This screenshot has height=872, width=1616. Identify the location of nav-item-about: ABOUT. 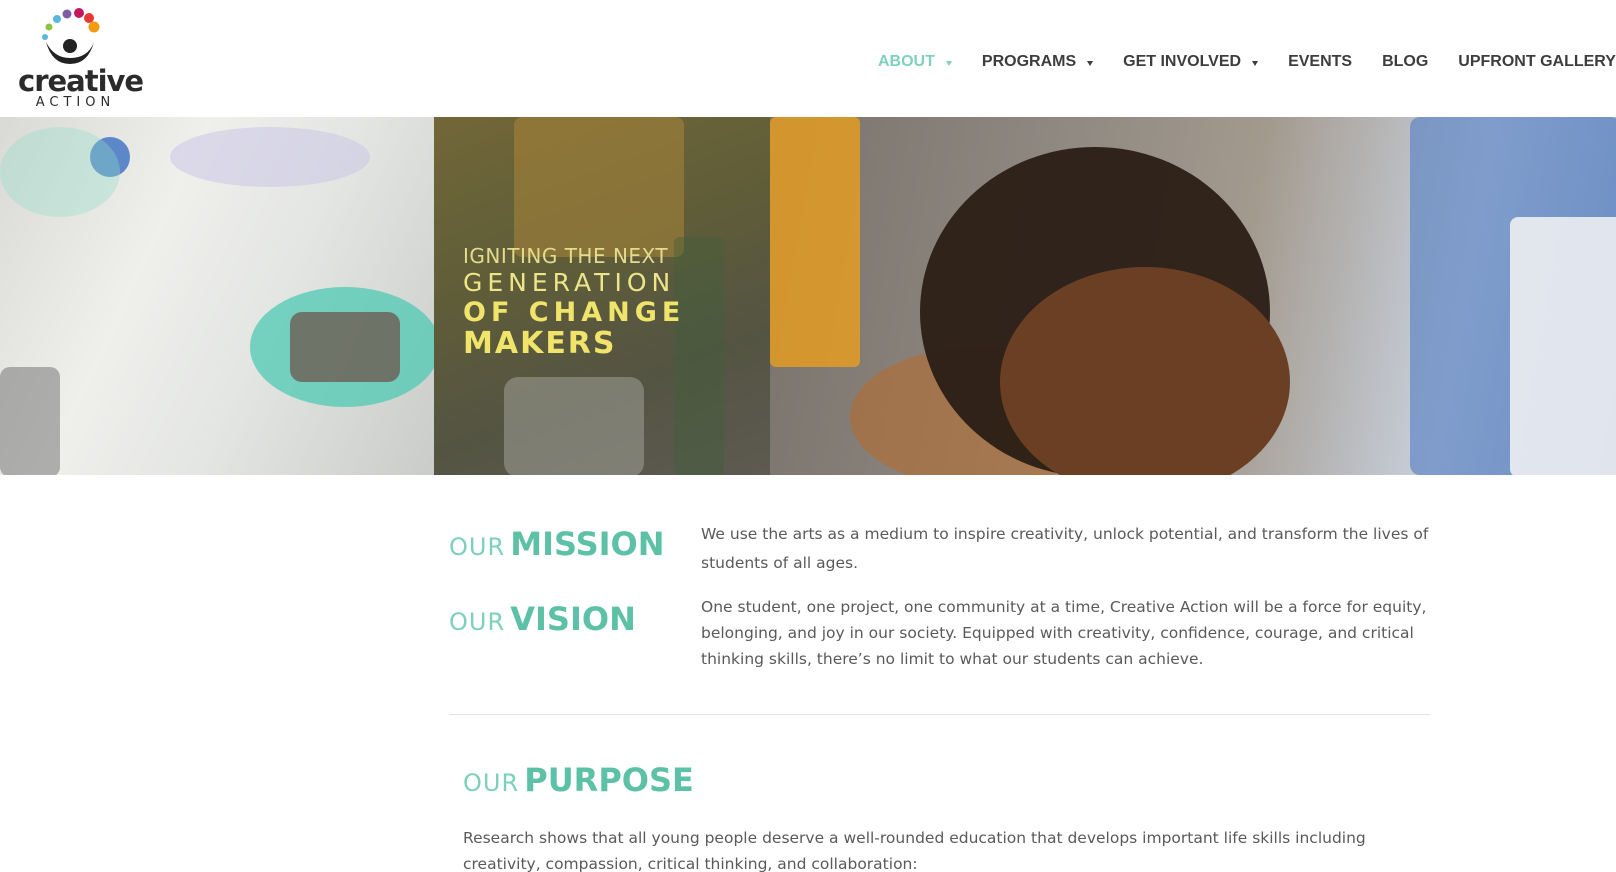
(915, 62).